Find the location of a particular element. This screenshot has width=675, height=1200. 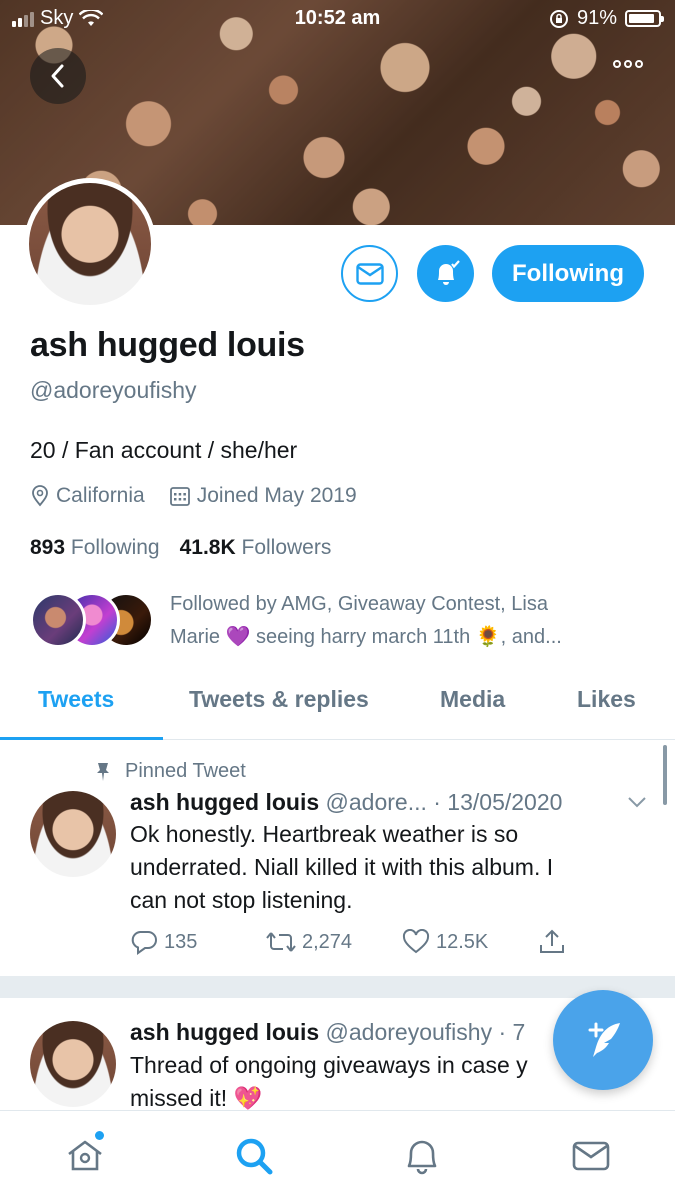

reply-count: 135 is located at coordinates (181, 941).